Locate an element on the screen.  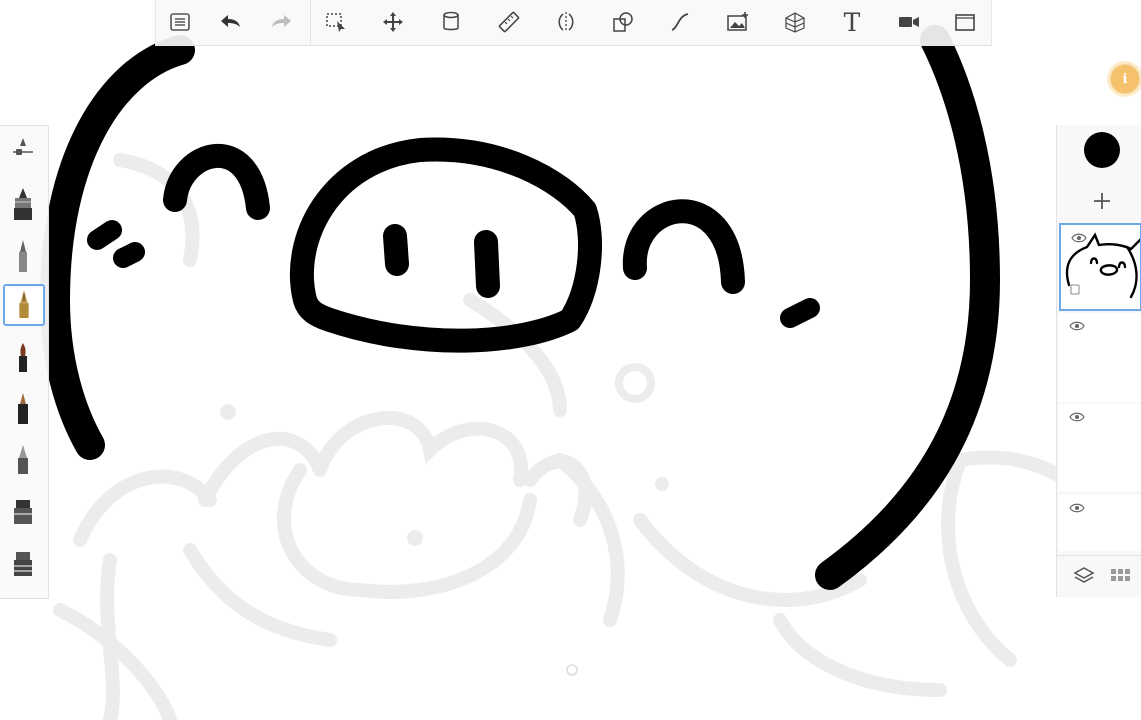
plus-icon is located at coordinates (1102, 201).